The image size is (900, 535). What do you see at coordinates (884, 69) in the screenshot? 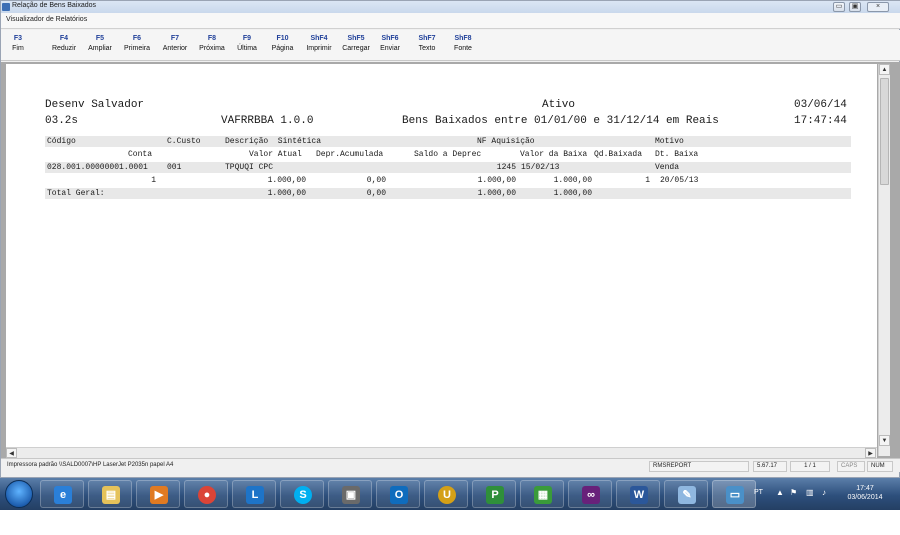
I see `scroll-up-arrow-icon: ▲` at bounding box center [884, 69].